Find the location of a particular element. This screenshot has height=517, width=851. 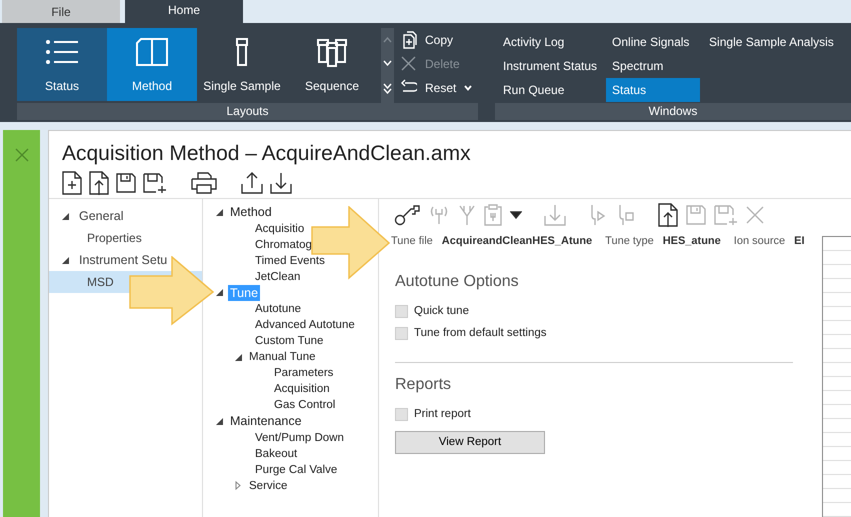

window-link: Activity Log is located at coordinates (550, 42).